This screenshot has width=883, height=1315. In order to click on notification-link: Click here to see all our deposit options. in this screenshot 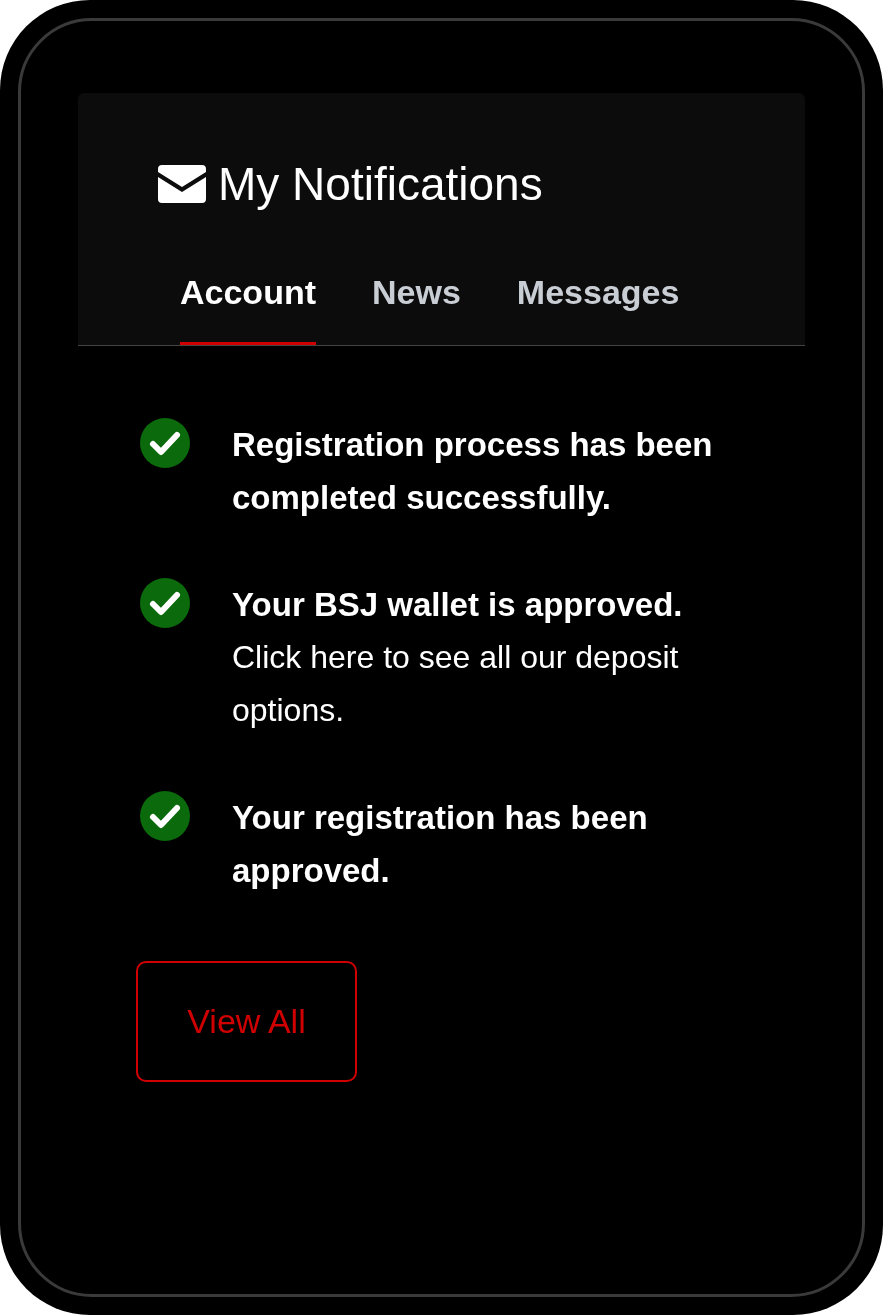, I will do `click(487, 684)`.